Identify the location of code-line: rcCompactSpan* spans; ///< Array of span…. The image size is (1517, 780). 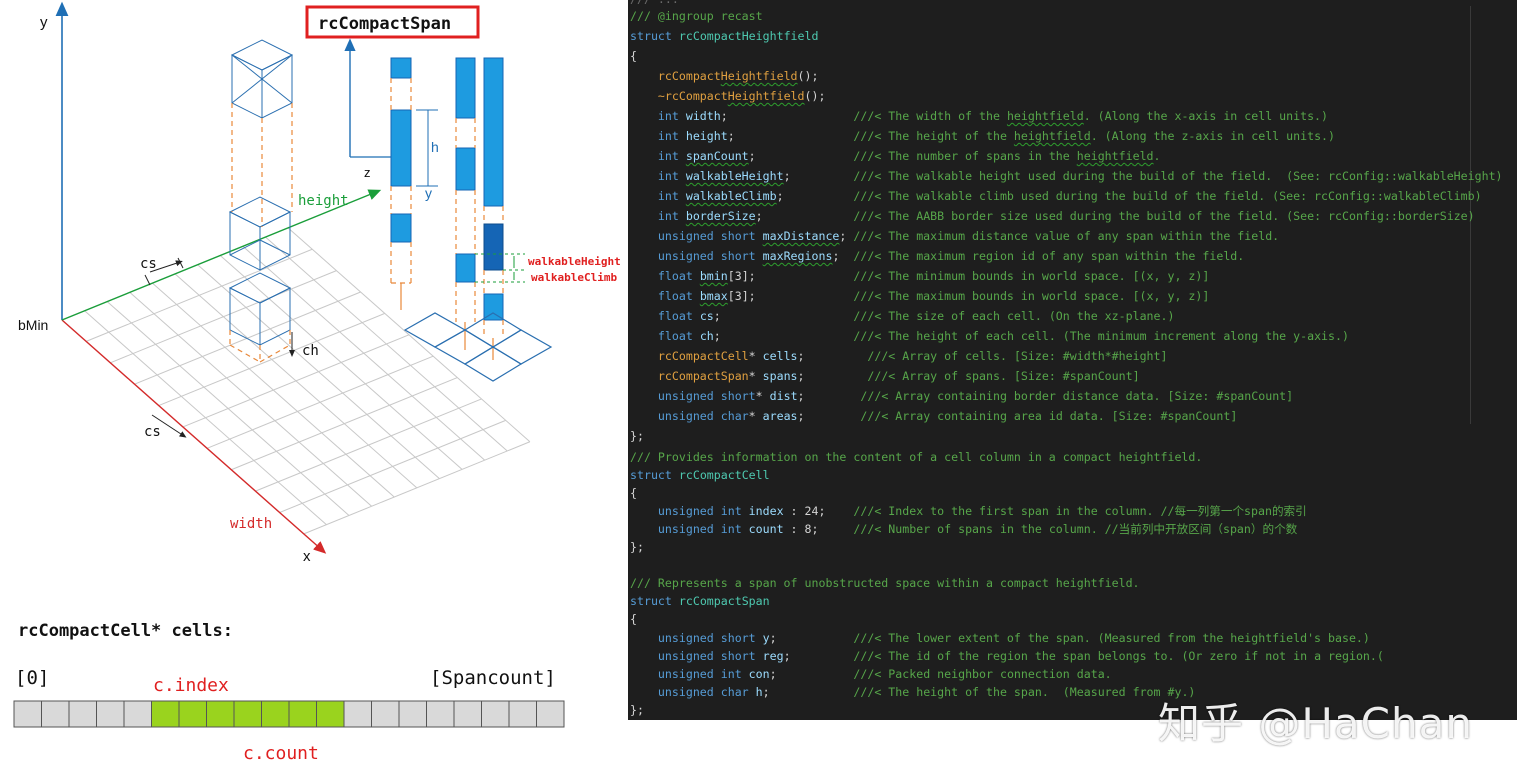
(885, 376).